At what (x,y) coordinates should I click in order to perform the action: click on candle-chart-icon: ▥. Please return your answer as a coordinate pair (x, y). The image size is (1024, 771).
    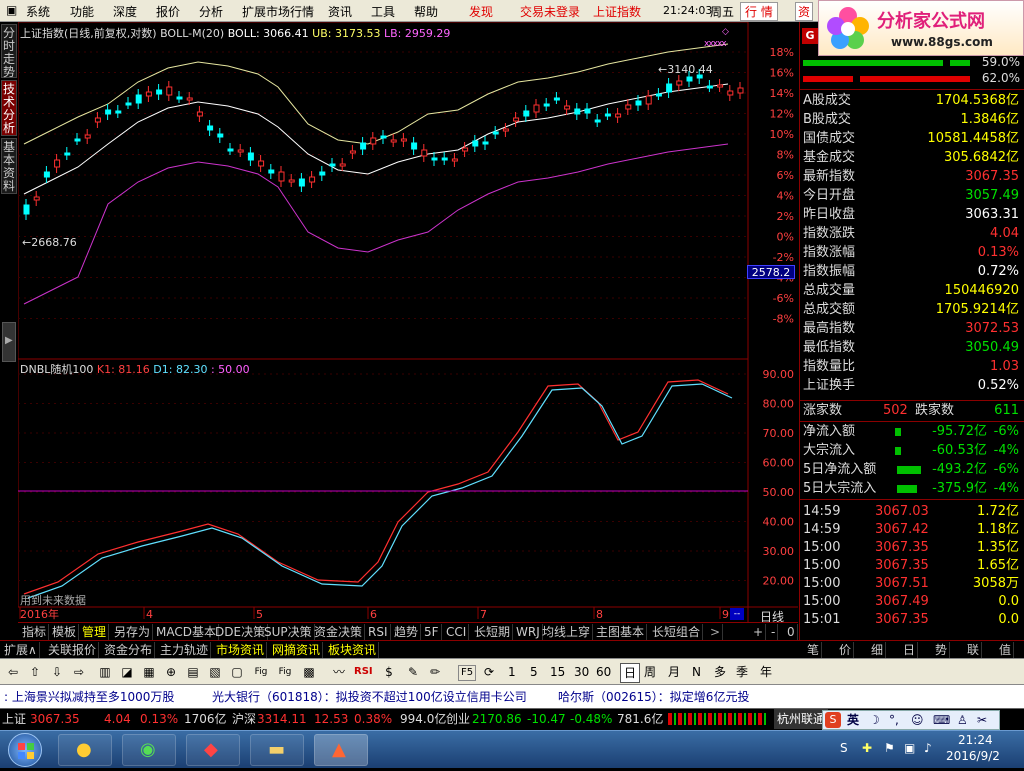
    Looking at the image, I should click on (105, 672).